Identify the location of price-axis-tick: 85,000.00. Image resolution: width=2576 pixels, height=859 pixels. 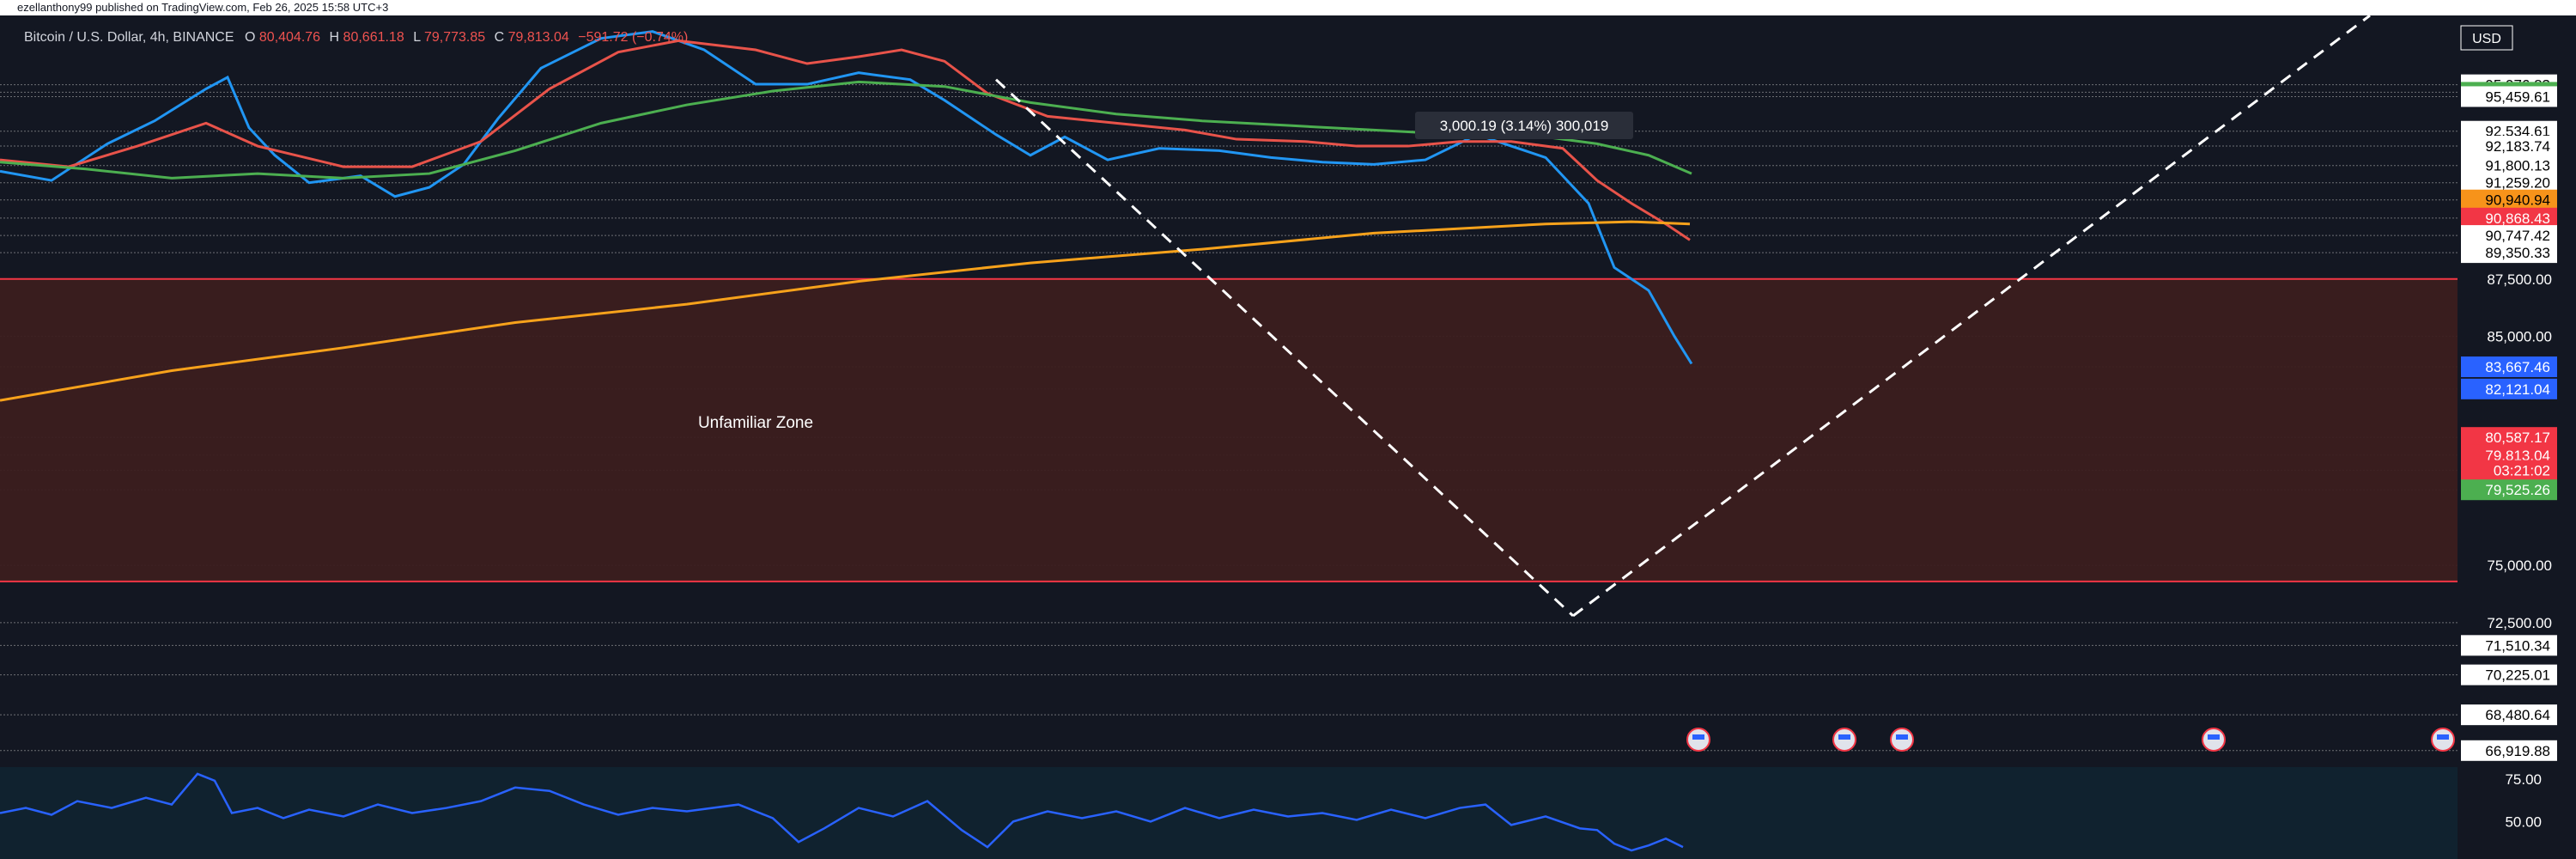
(2519, 336).